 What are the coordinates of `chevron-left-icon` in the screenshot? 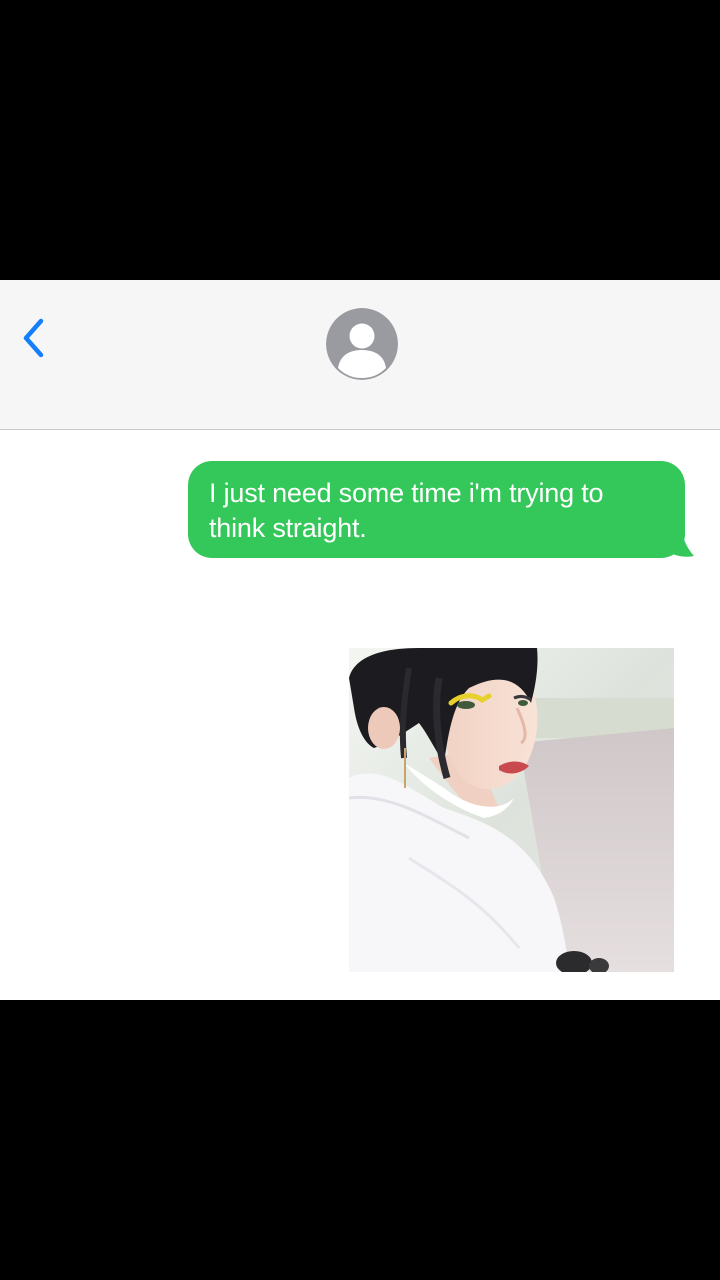 It's located at (33, 338).